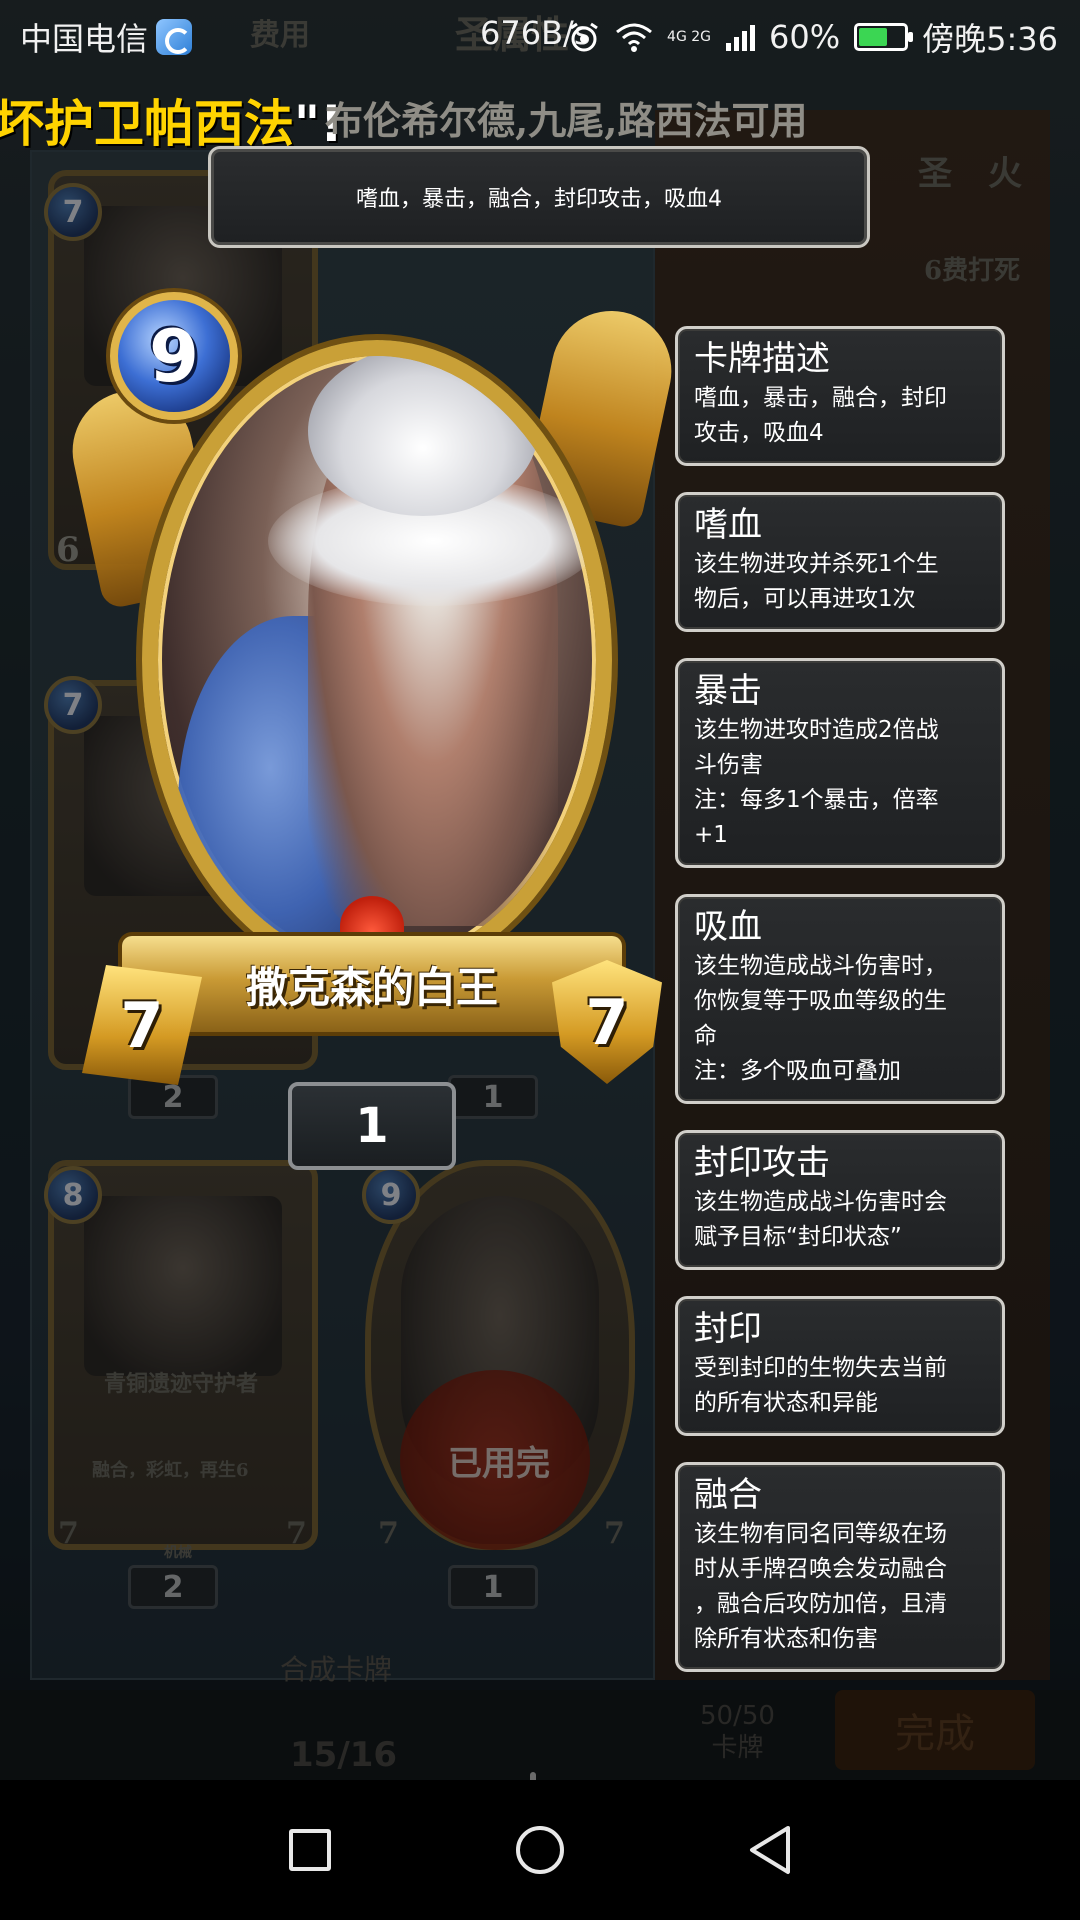 The width and height of the screenshot is (1080, 1920). I want to click on keyword-panel-critical: 暴击 该生物进攻时造成2倍战 斗伤害 注：每多1个暴击，倍率 +1, so click(840, 763).